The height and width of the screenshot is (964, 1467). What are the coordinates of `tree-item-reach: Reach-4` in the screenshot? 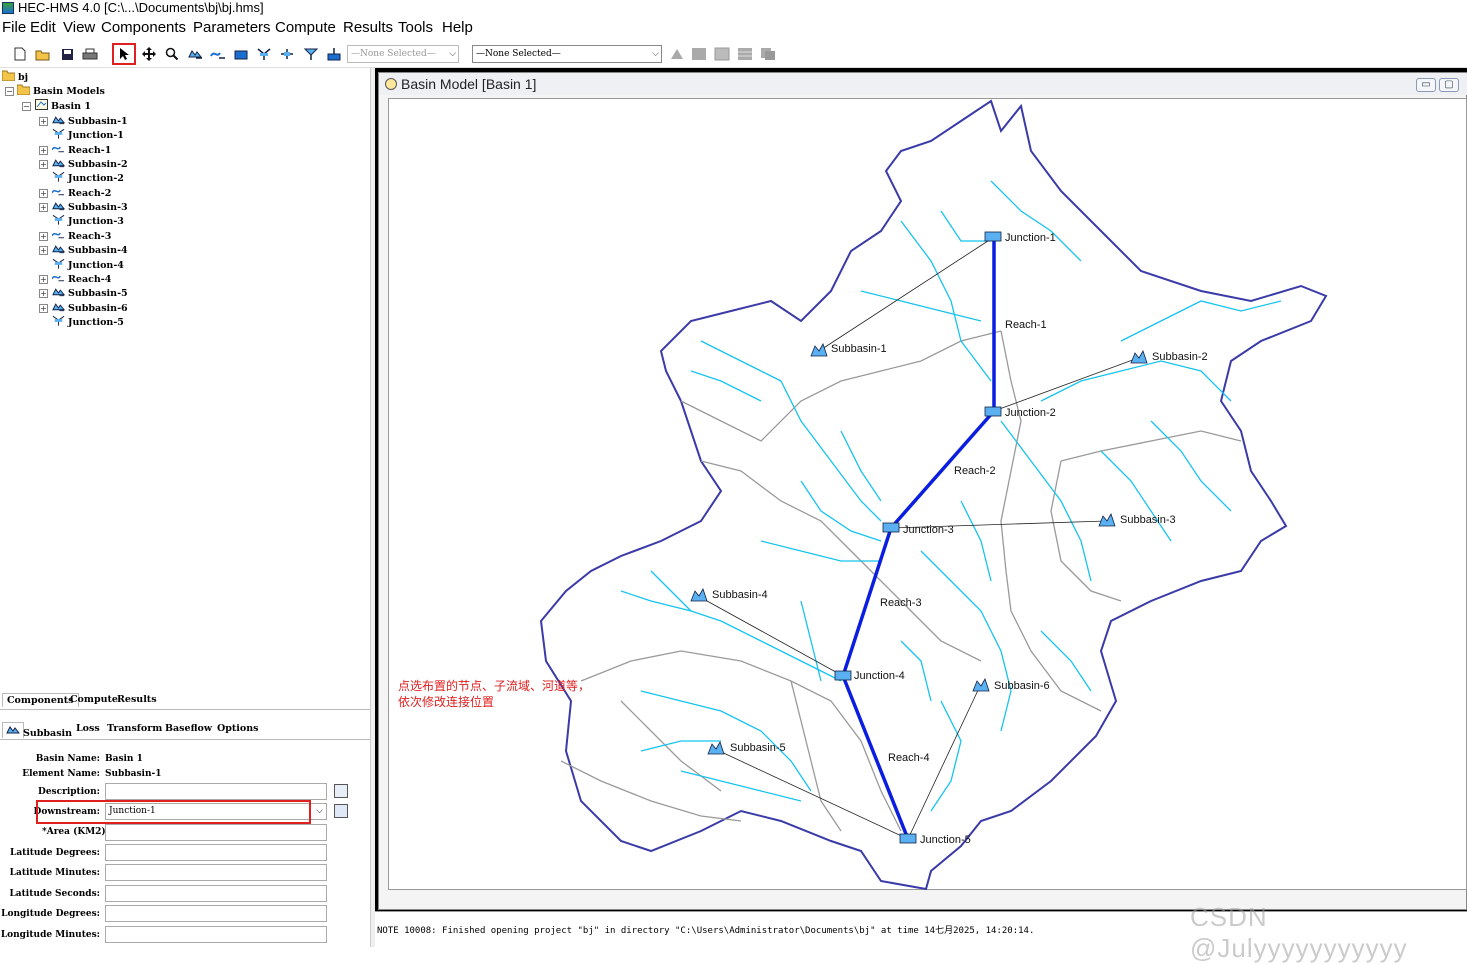 It's located at (81, 279).